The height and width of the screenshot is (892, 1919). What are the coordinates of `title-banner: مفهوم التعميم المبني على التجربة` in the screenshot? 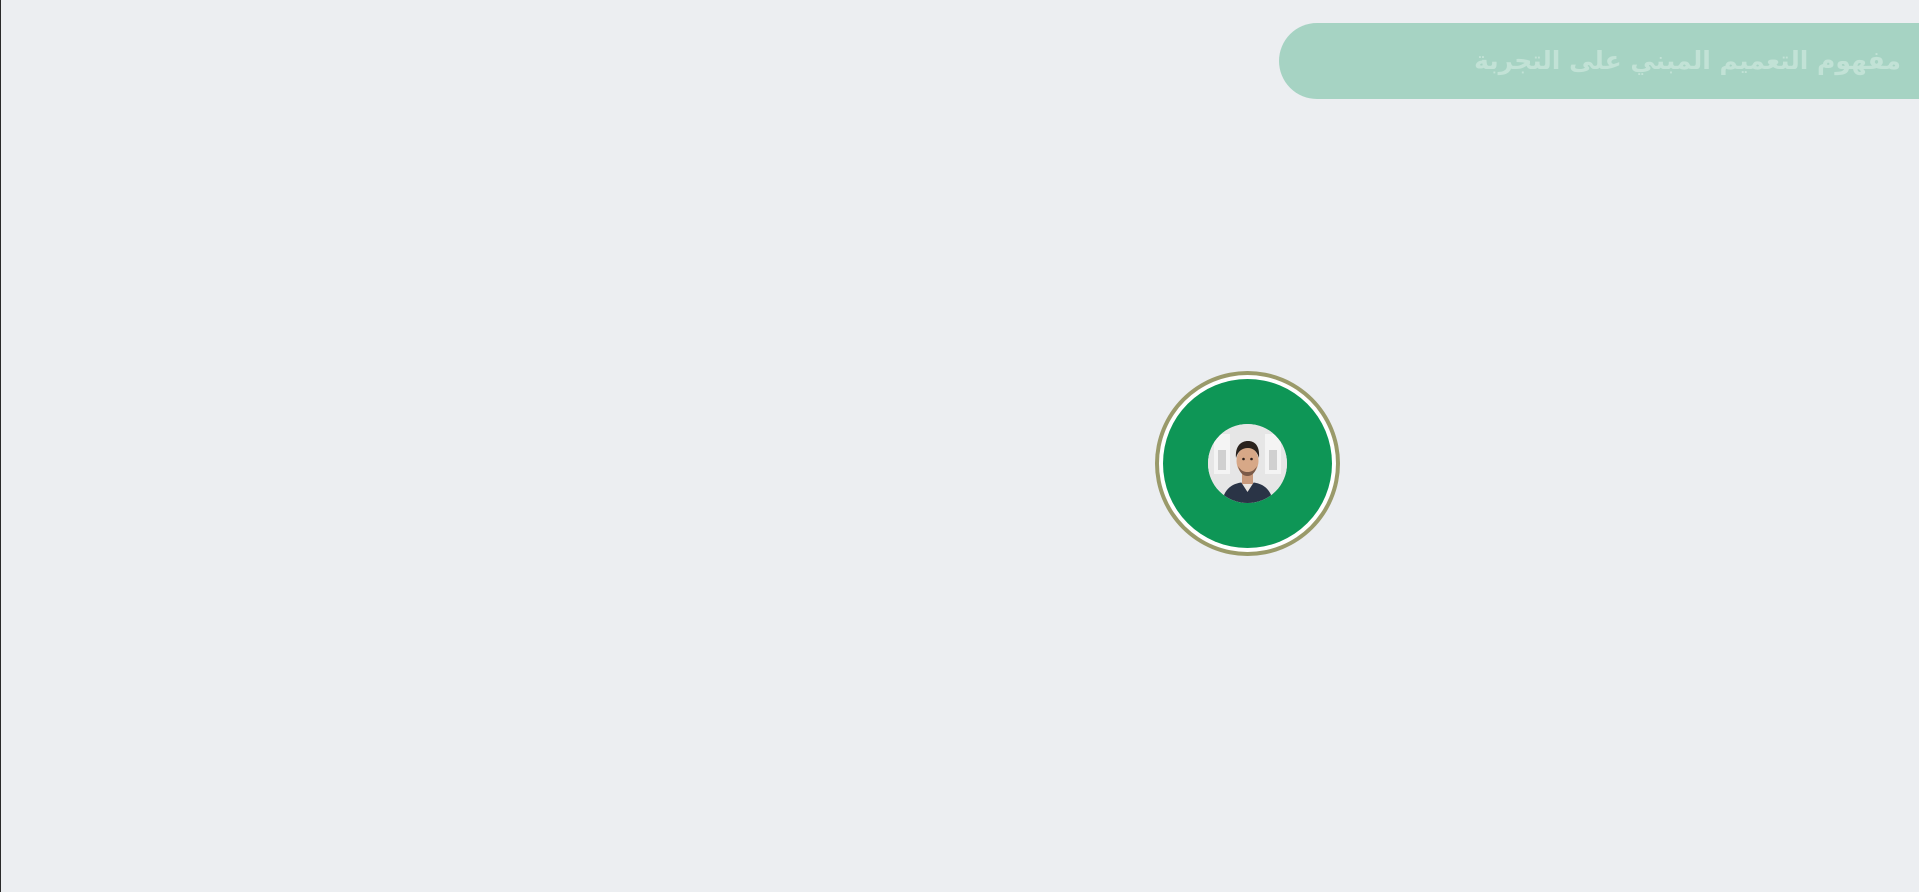 It's located at (1599, 61).